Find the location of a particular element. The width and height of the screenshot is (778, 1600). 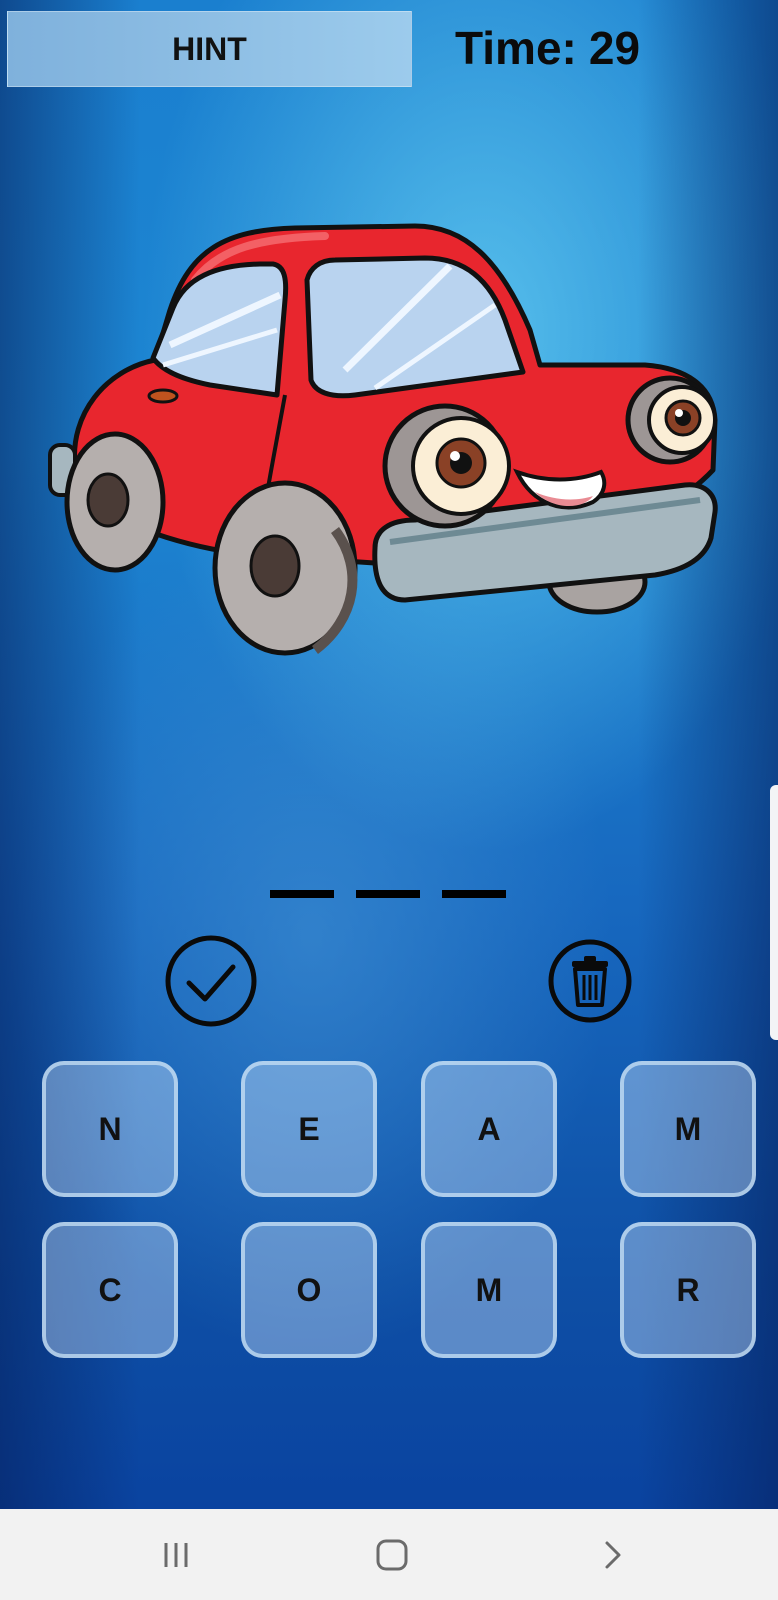

home-button is located at coordinates (392, 1555).